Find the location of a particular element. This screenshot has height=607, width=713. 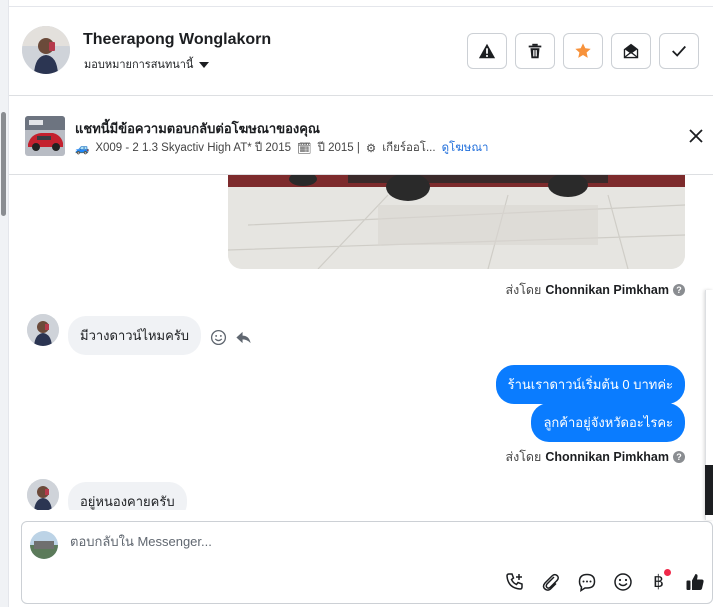

ad-model-text: X009 - 2 1.3 Skyactiv High AT* ปี 2015 is located at coordinates (193, 148).